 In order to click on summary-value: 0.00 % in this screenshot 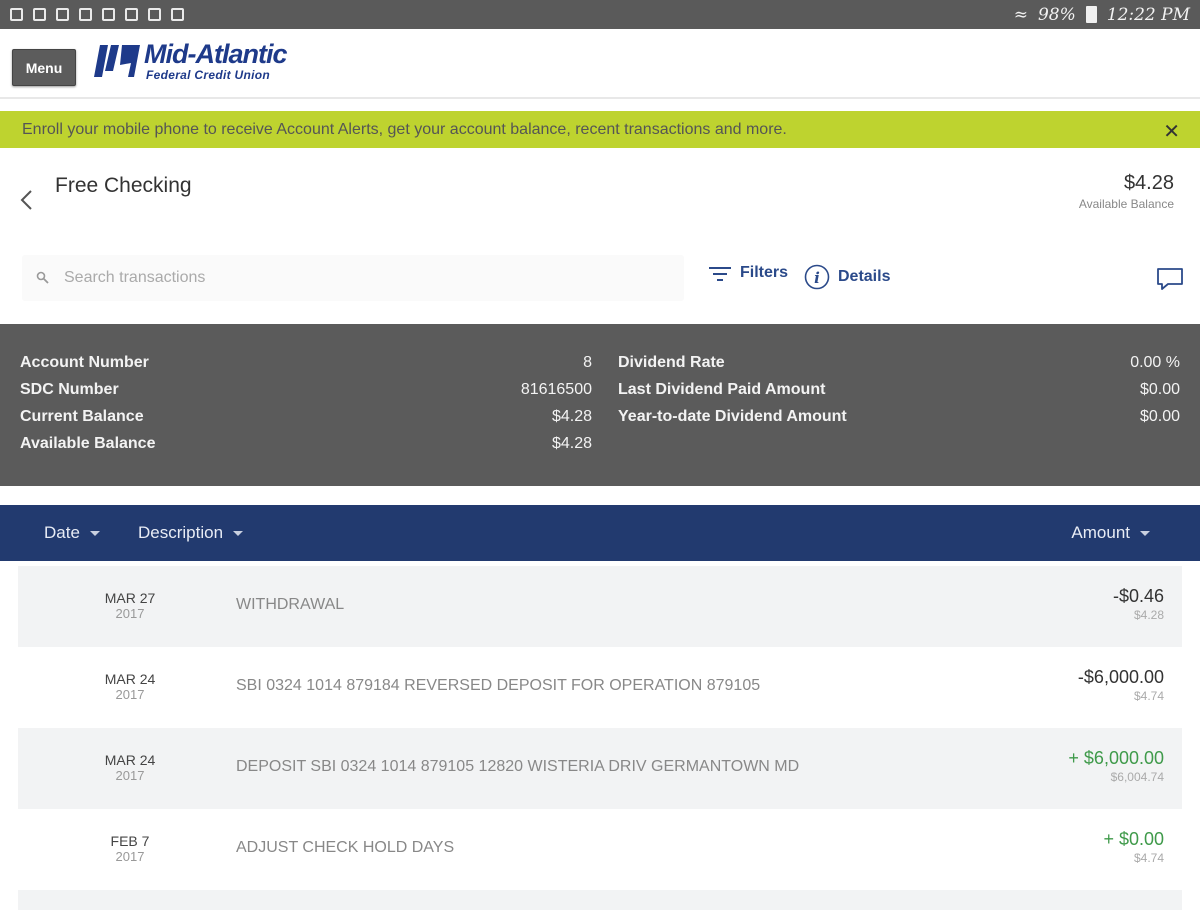, I will do `click(1155, 362)`.